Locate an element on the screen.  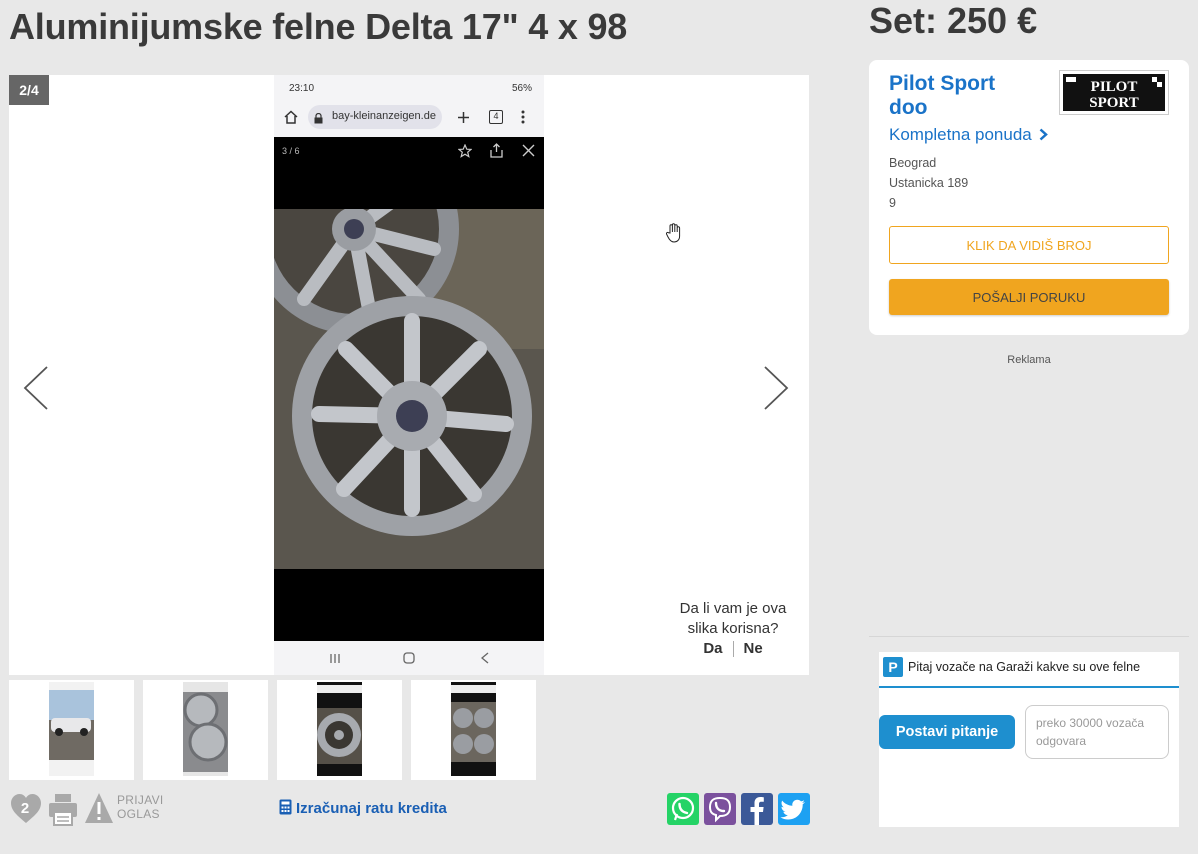
close-icon is located at coordinates (528, 150).